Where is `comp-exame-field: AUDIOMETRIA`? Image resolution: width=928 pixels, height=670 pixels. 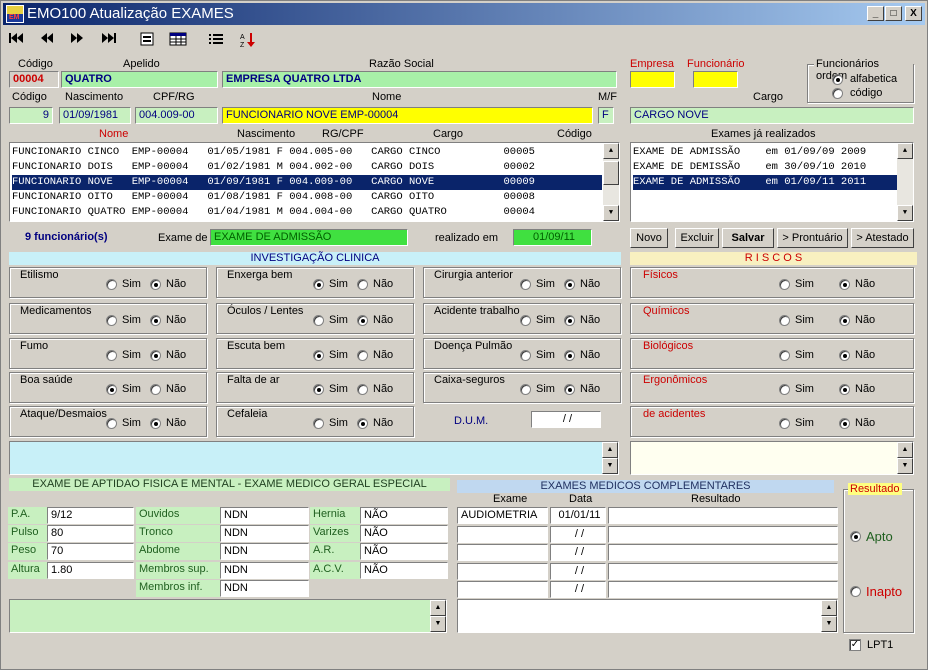 comp-exame-field: AUDIOMETRIA is located at coordinates (502, 515).